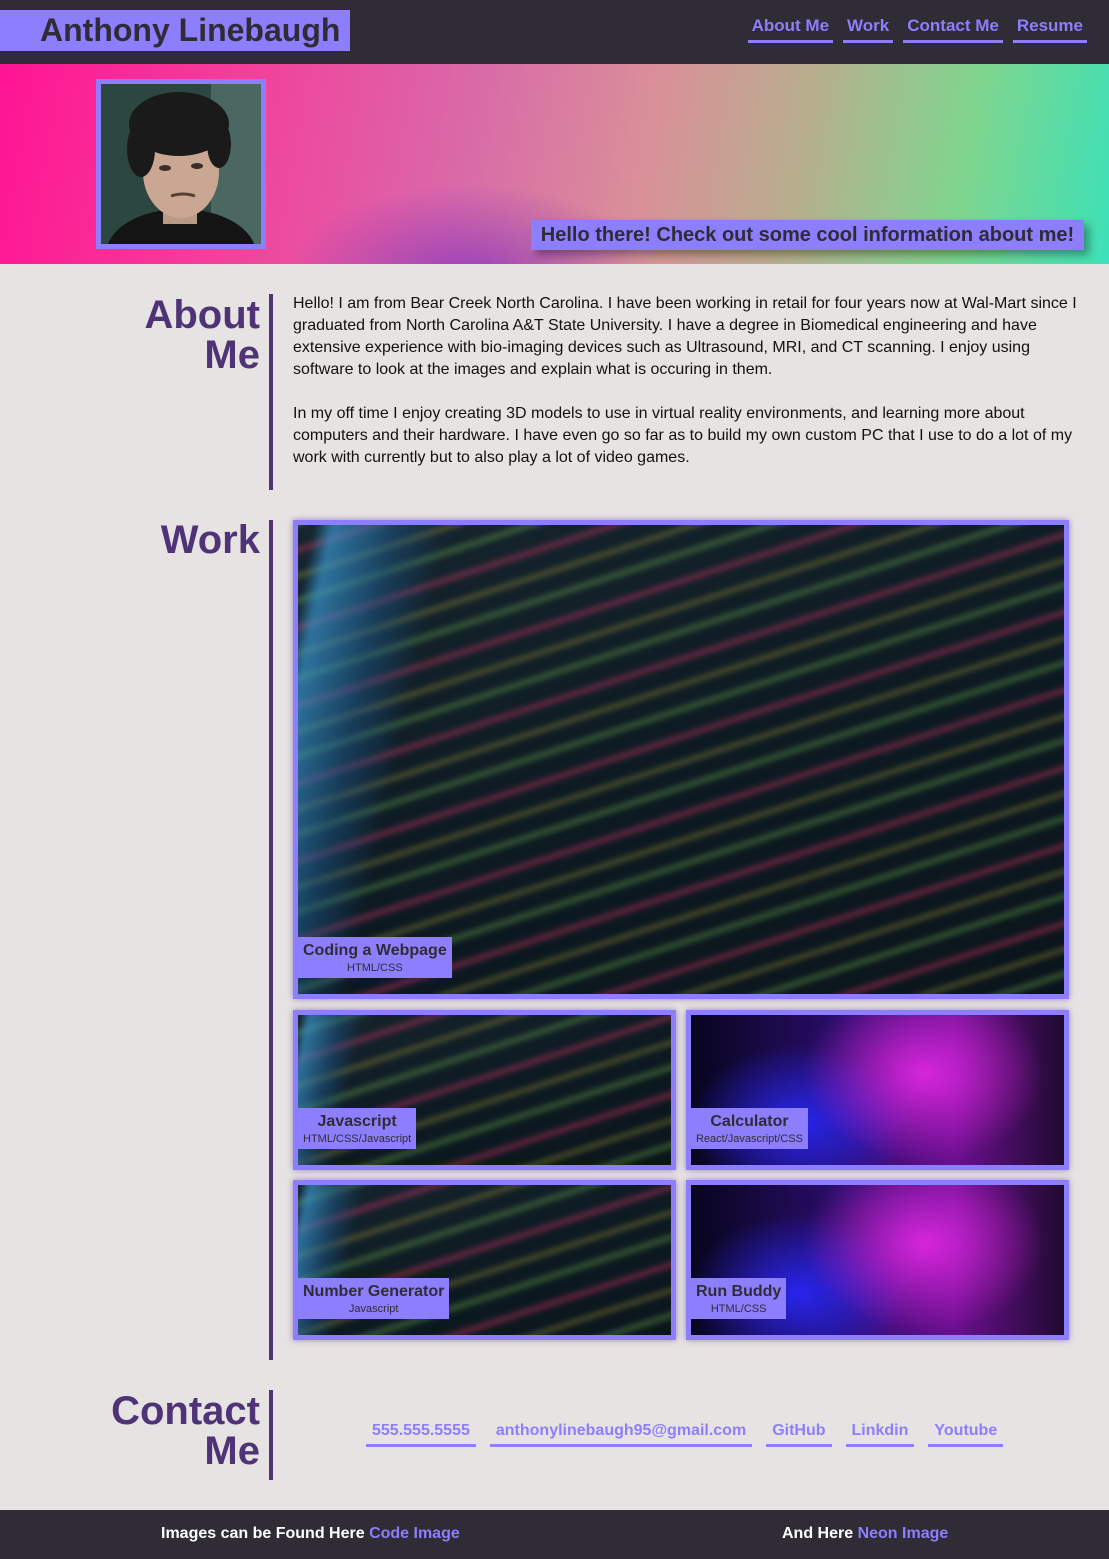  I want to click on footer-left: Images can be Found Here Code Image, so click(310, 1534).